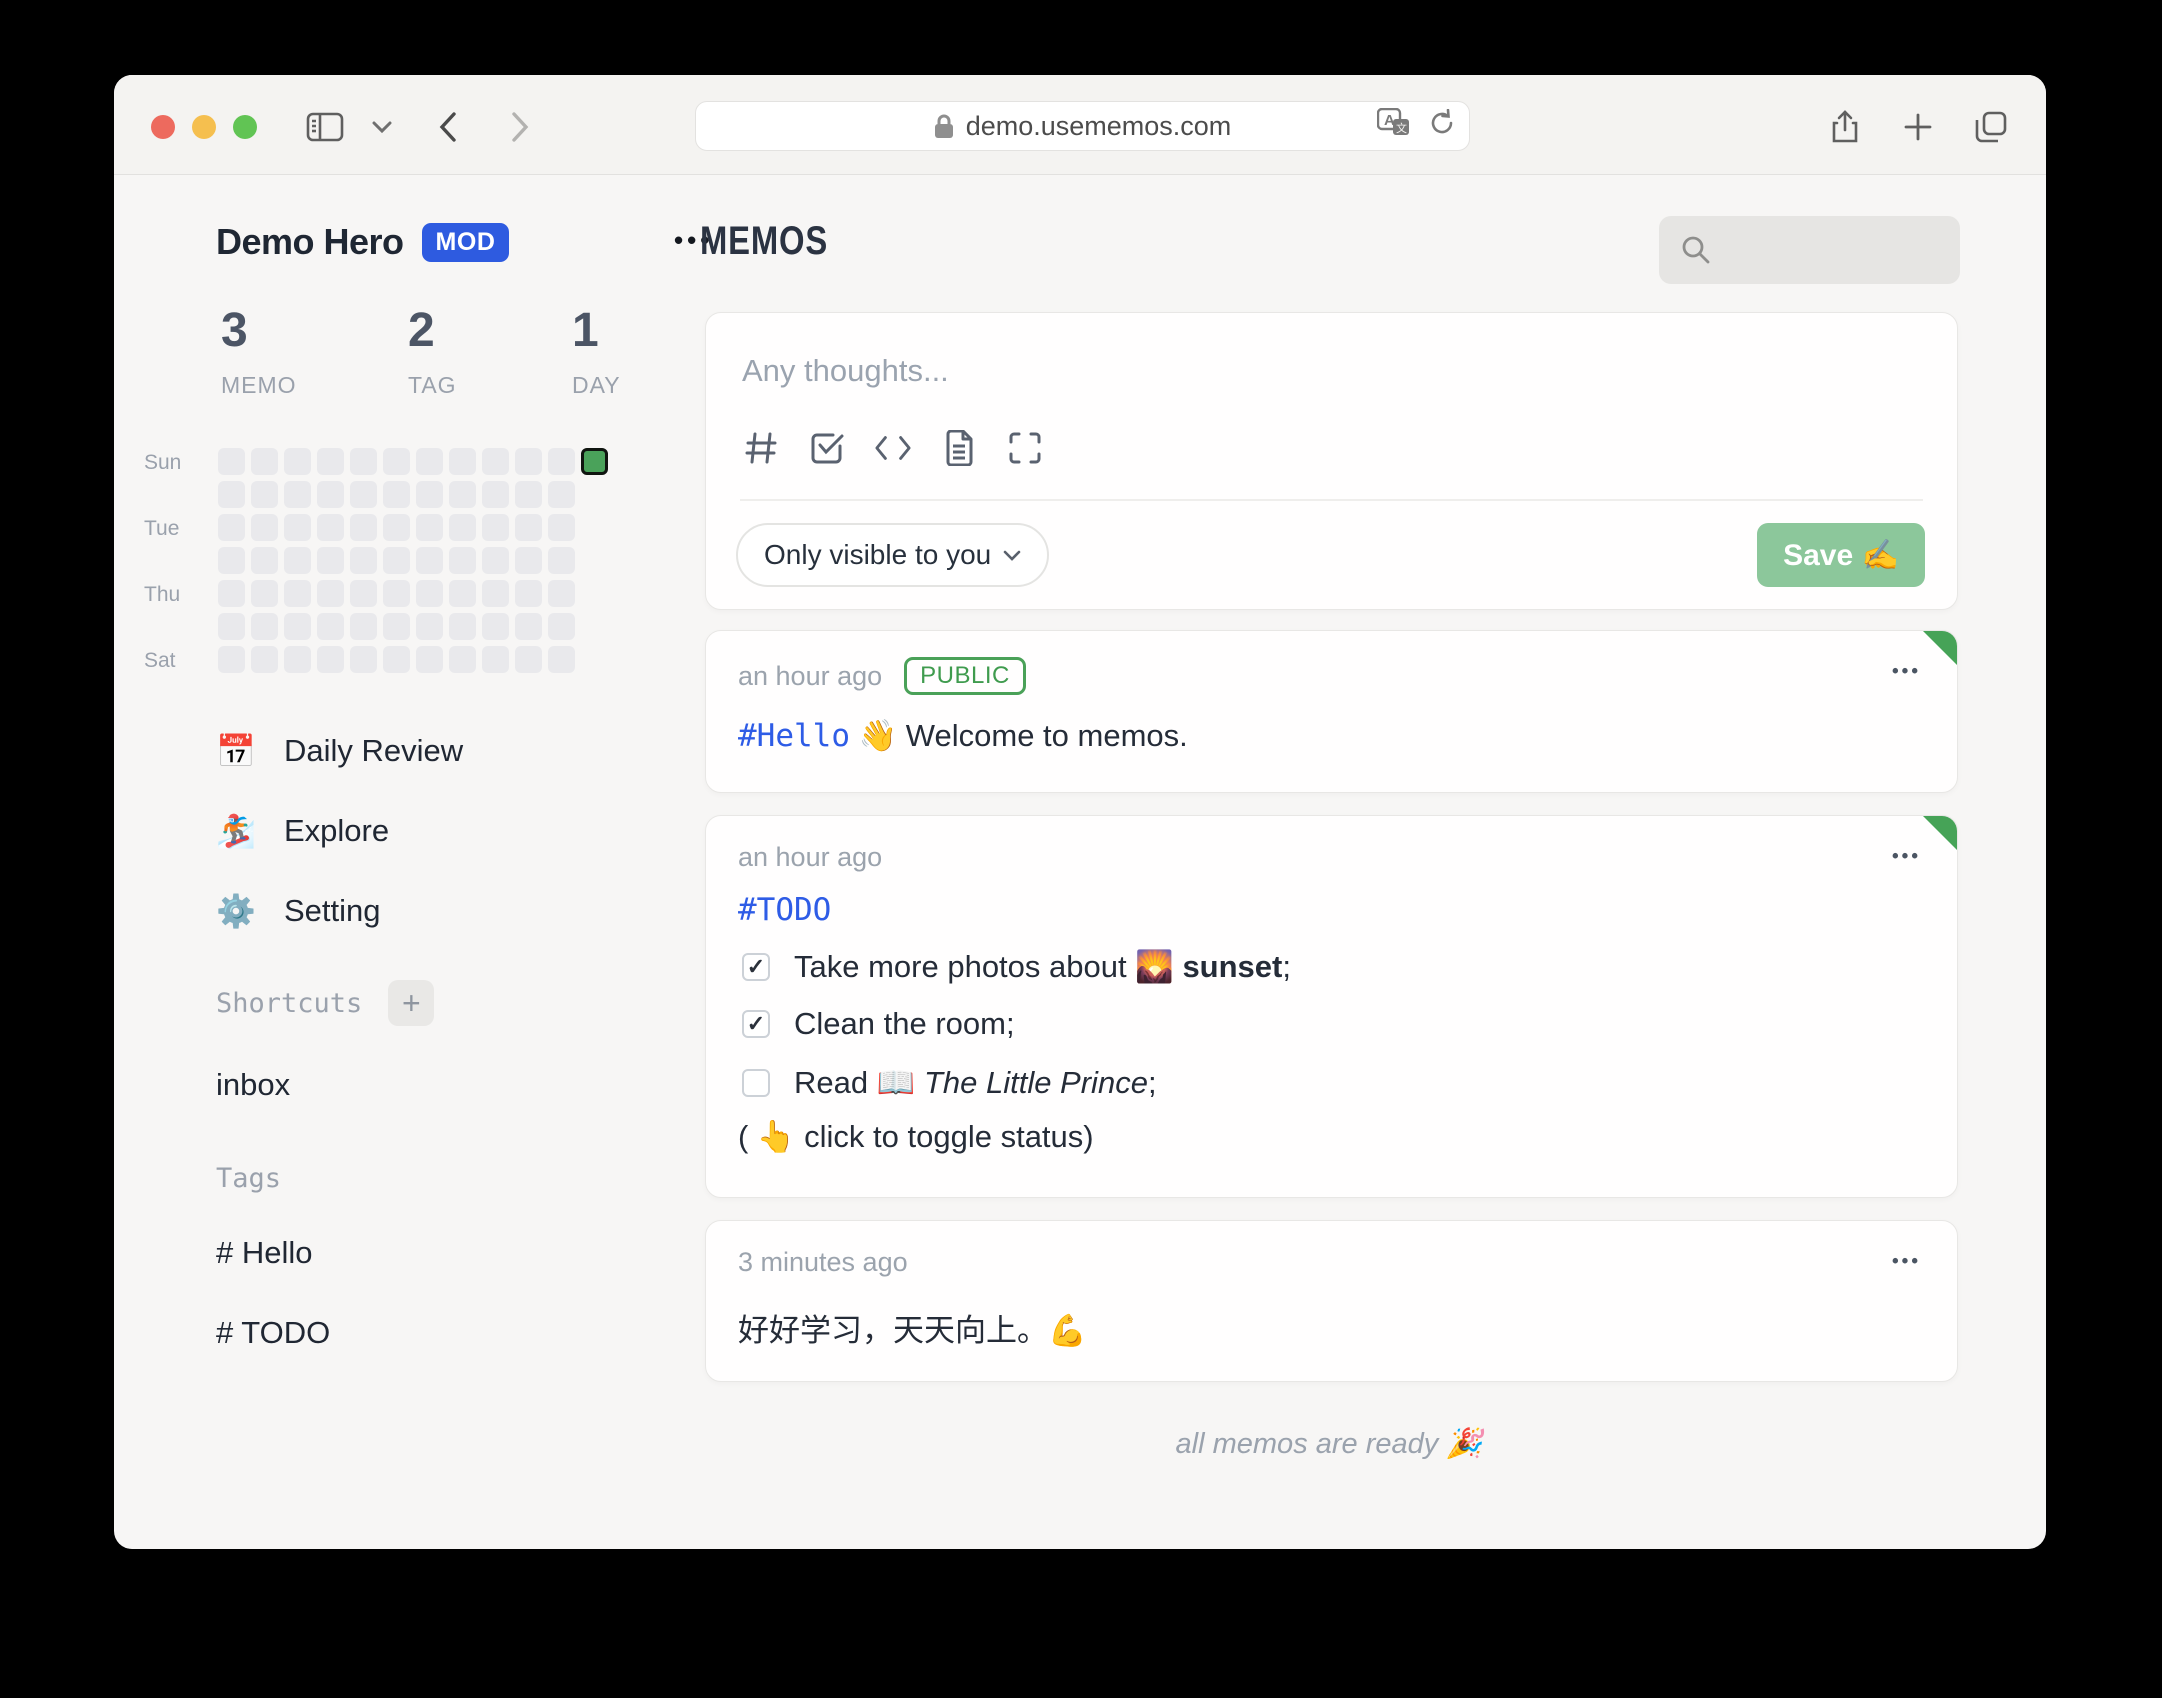  What do you see at coordinates (363, 242) in the screenshot?
I see `user-profile: Demo Hero MOD` at bounding box center [363, 242].